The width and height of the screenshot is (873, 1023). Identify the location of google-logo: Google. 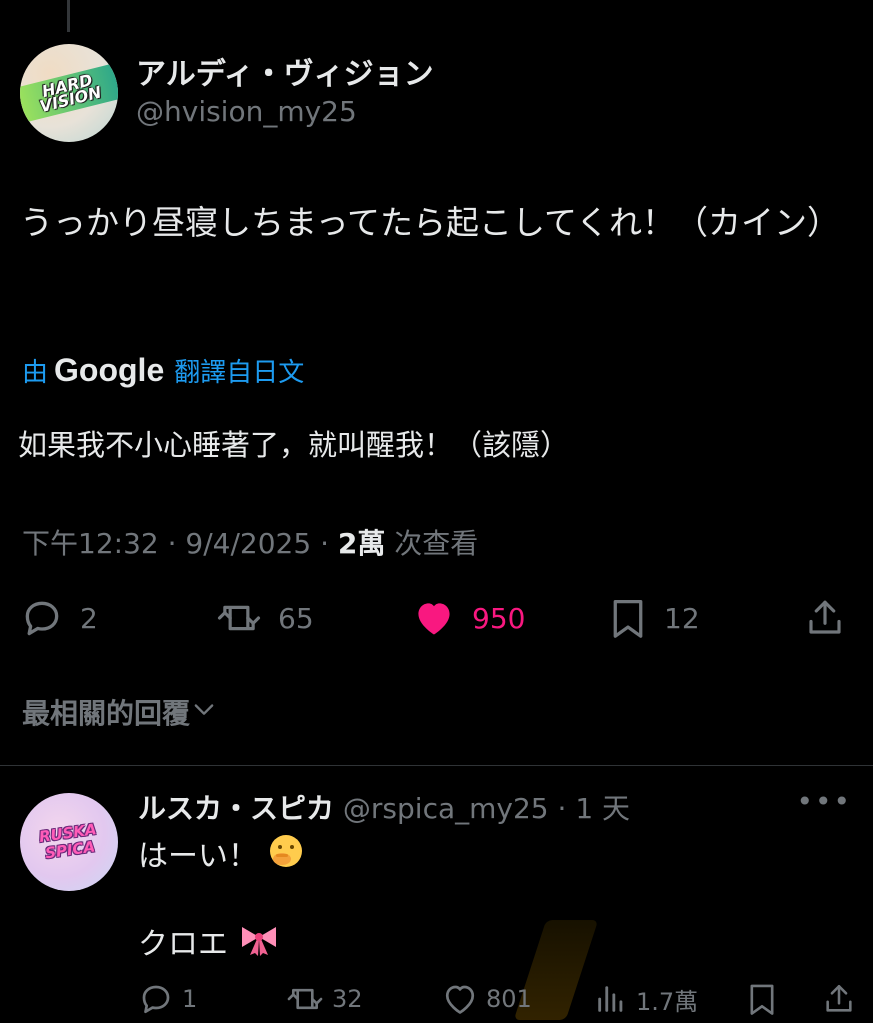
(109, 370).